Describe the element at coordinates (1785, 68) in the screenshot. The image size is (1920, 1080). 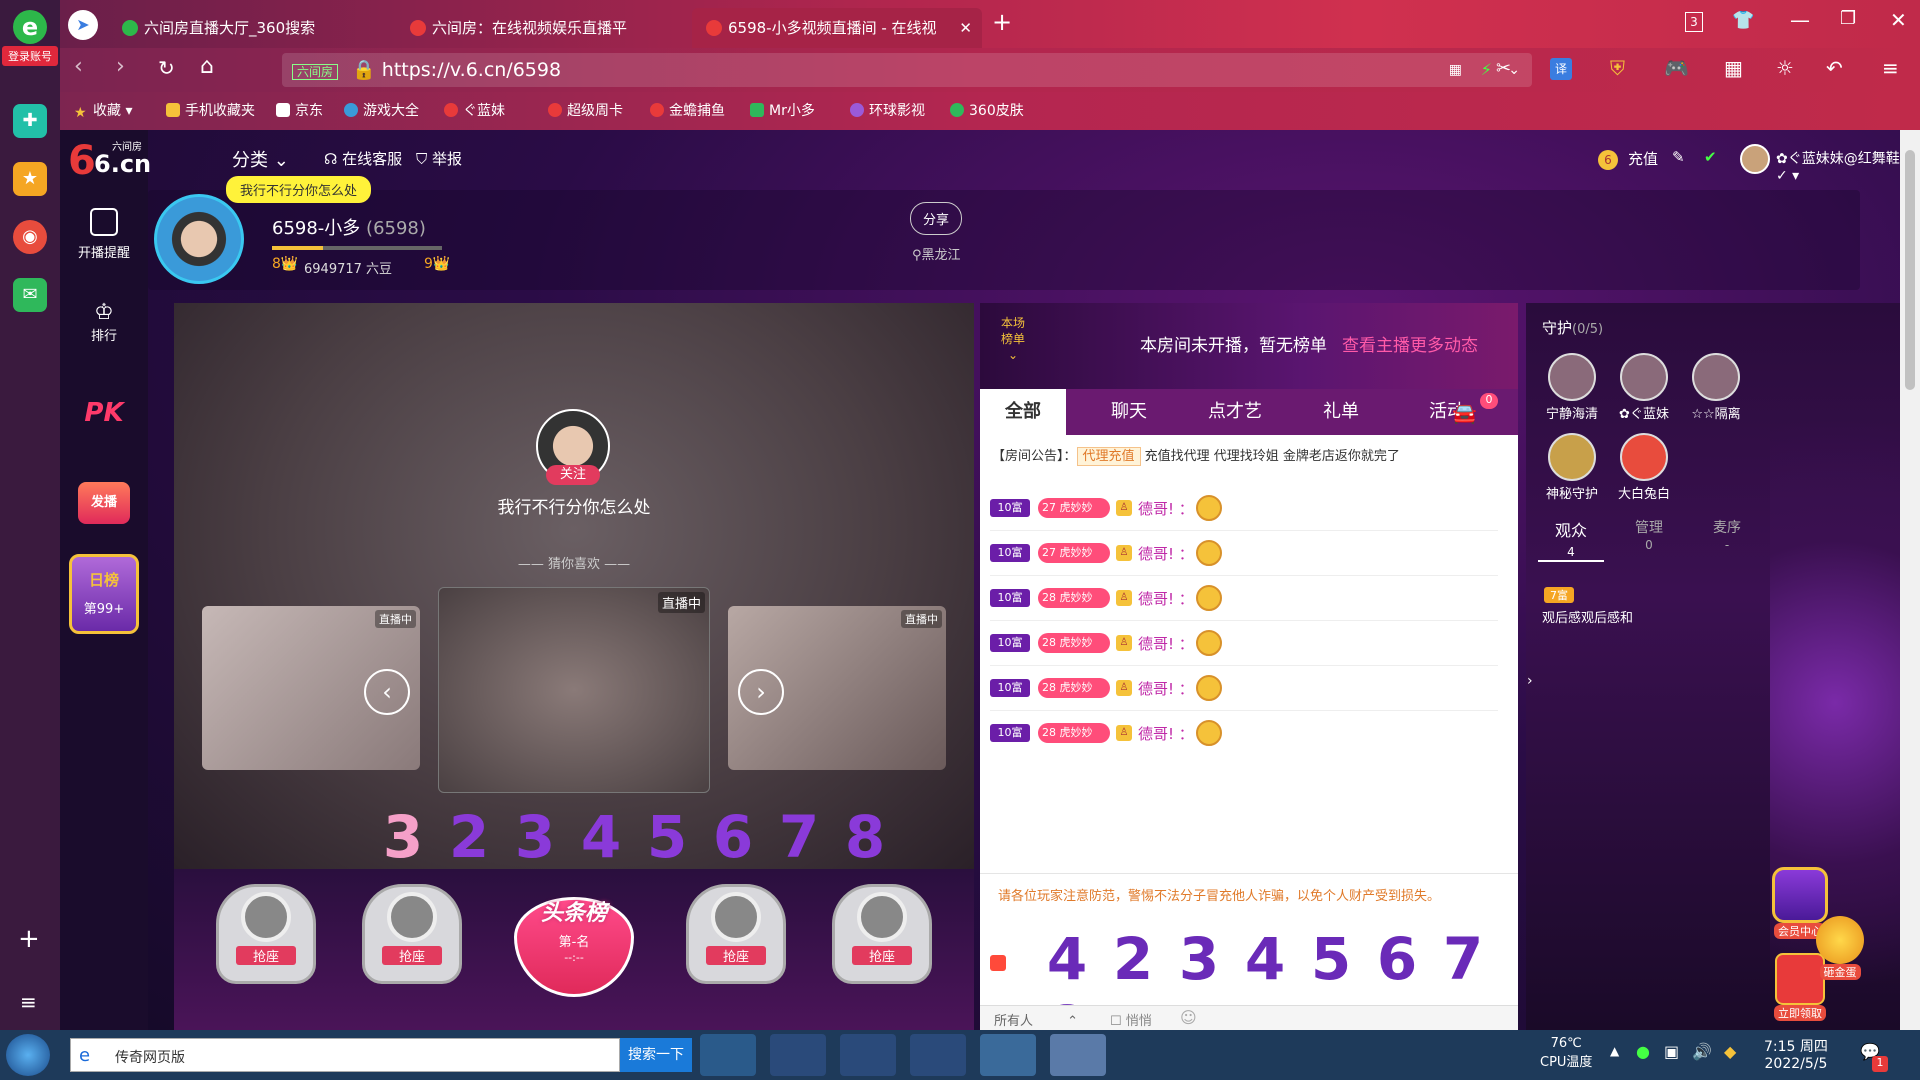
I see `brightness-icon: ☼` at that location.